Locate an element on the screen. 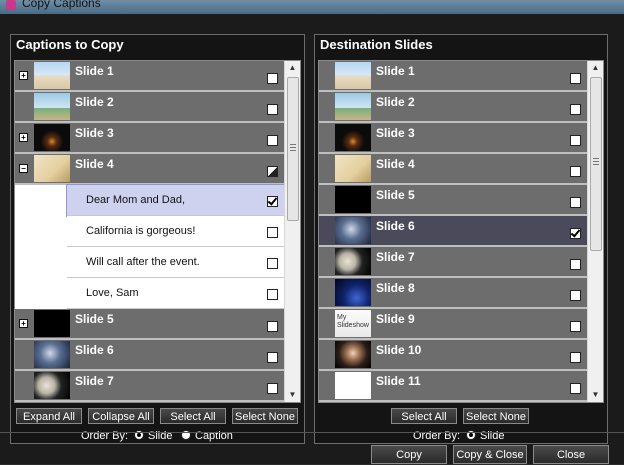  slide-row: Slide 8 is located at coordinates (453, 293).